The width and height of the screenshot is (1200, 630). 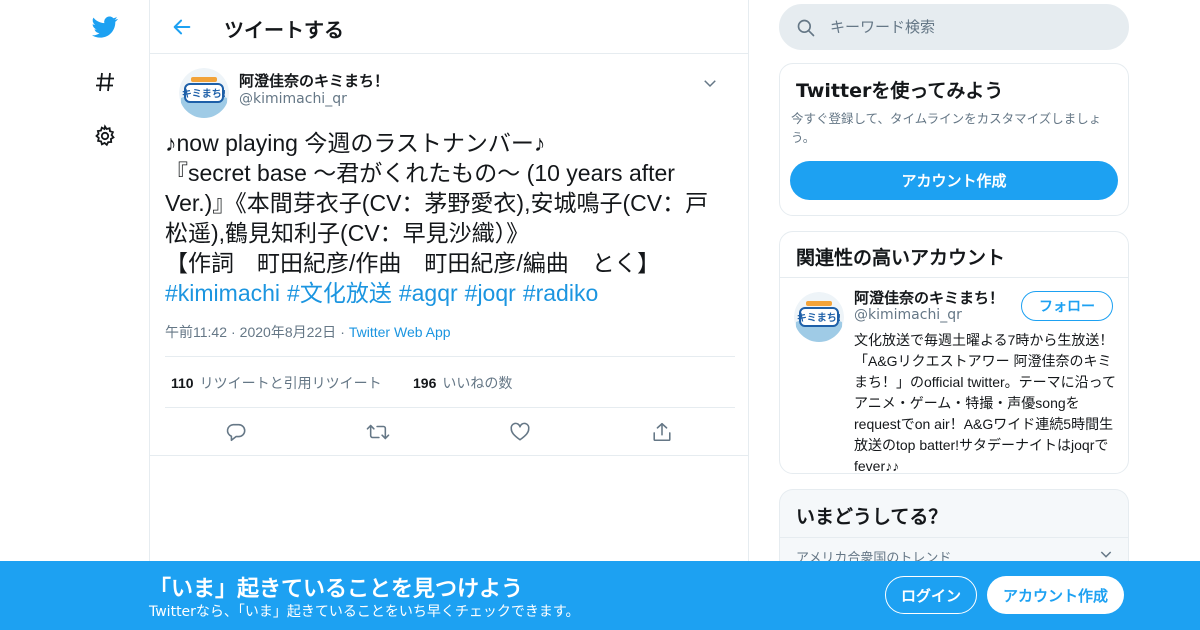 I want to click on author-avatar: キミまち!, so click(x=204, y=93).